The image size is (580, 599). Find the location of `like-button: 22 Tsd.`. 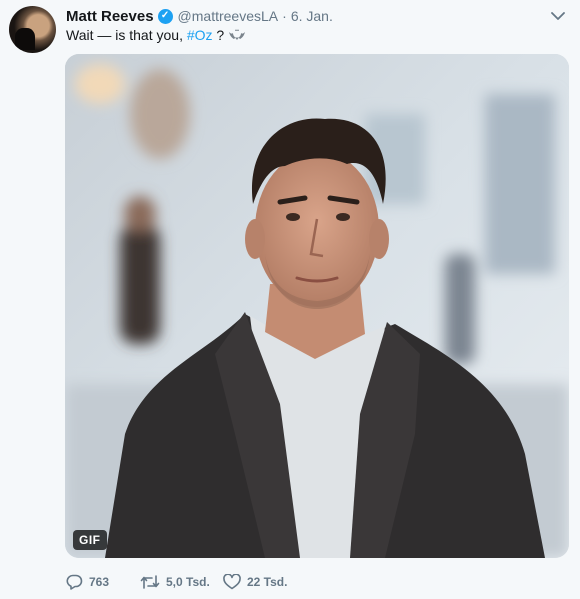

like-button: 22 Tsd. is located at coordinates (255, 582).